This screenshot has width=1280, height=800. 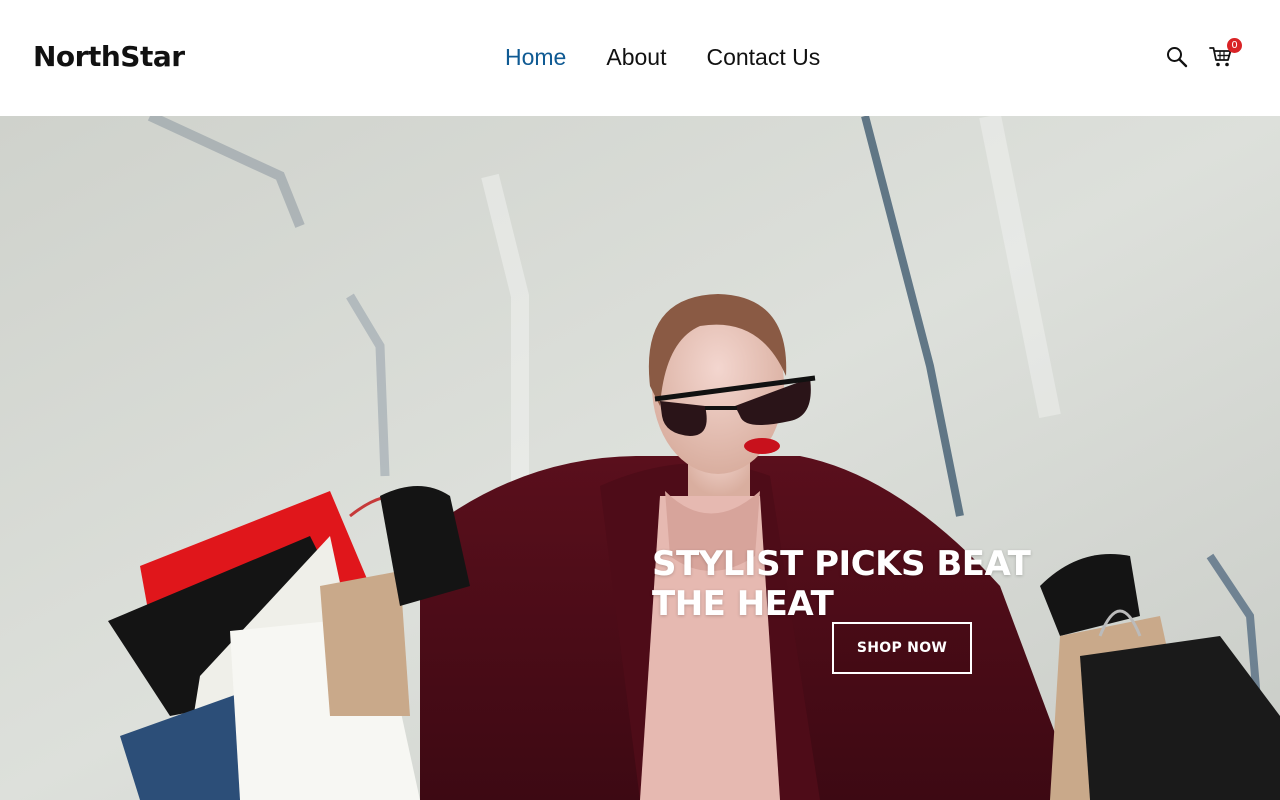 What do you see at coordinates (636, 57) in the screenshot?
I see `nav-item-about: About` at bounding box center [636, 57].